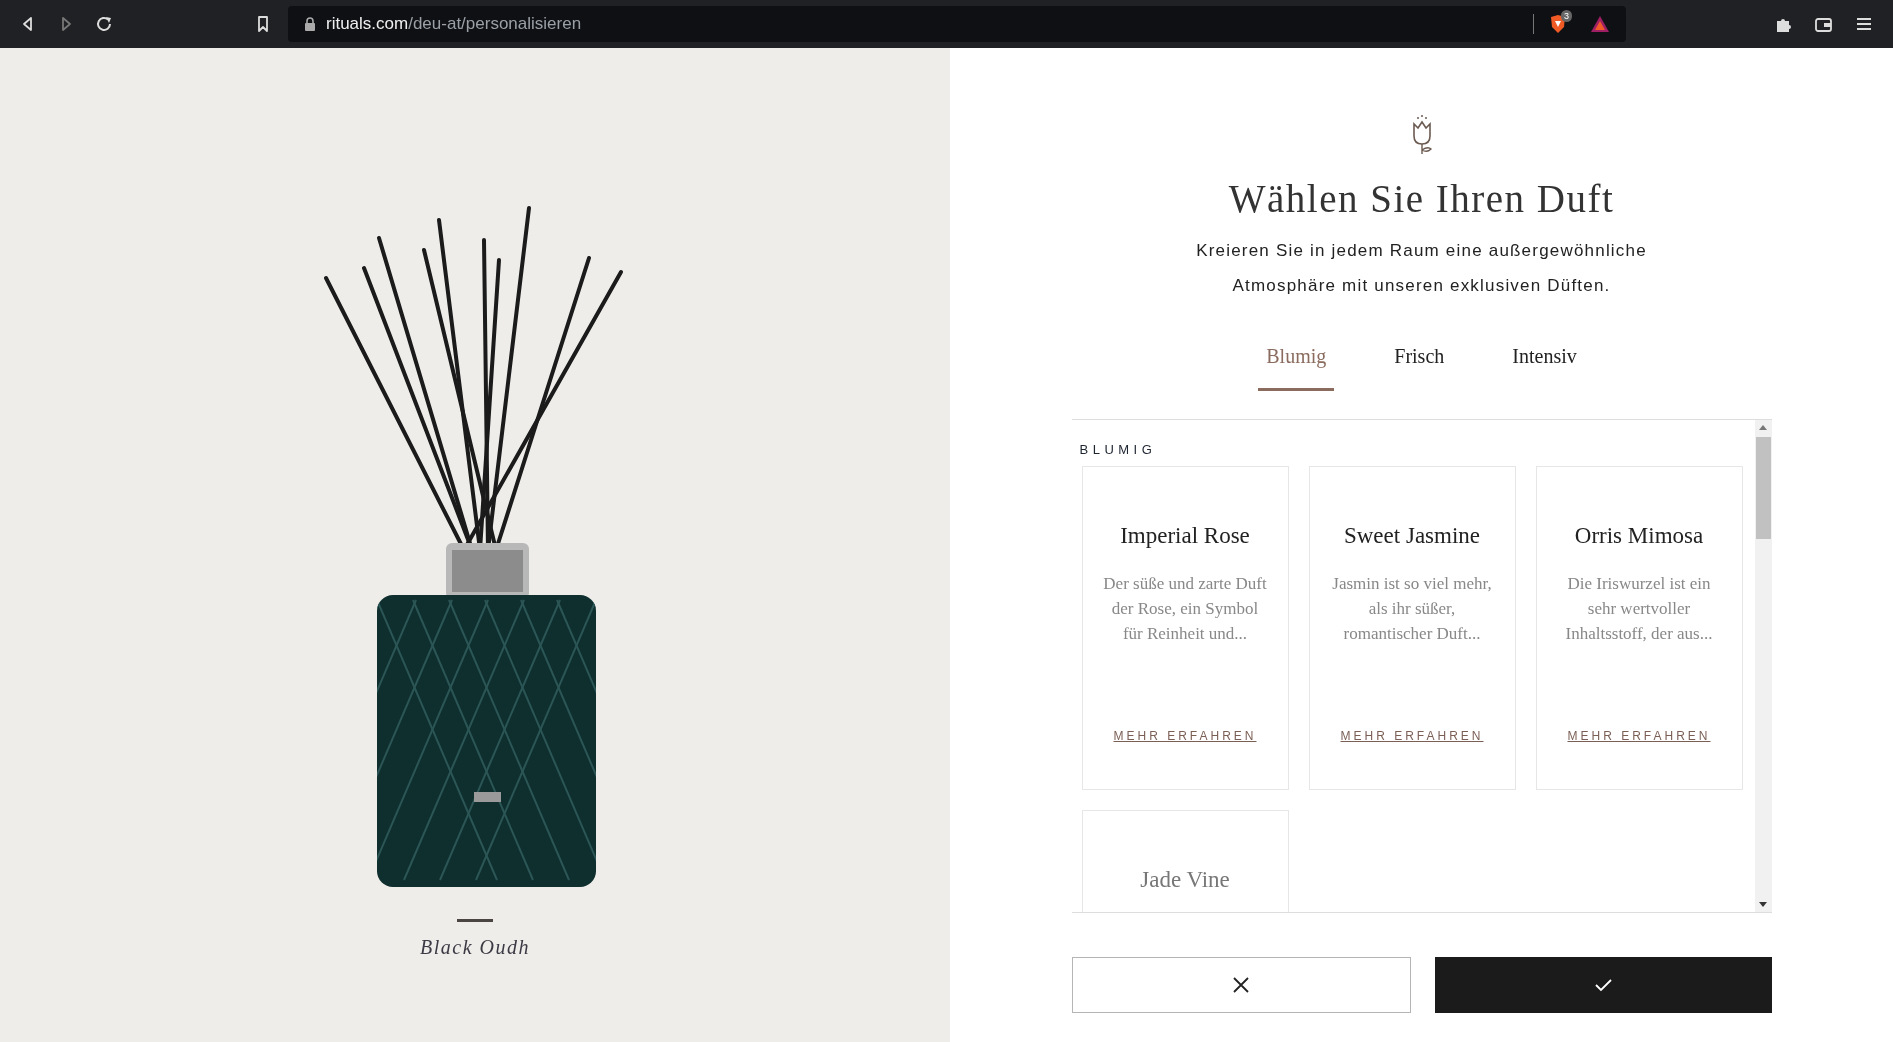 The width and height of the screenshot is (1893, 1042). What do you see at coordinates (1241, 985) in the screenshot?
I see `close-icon` at bounding box center [1241, 985].